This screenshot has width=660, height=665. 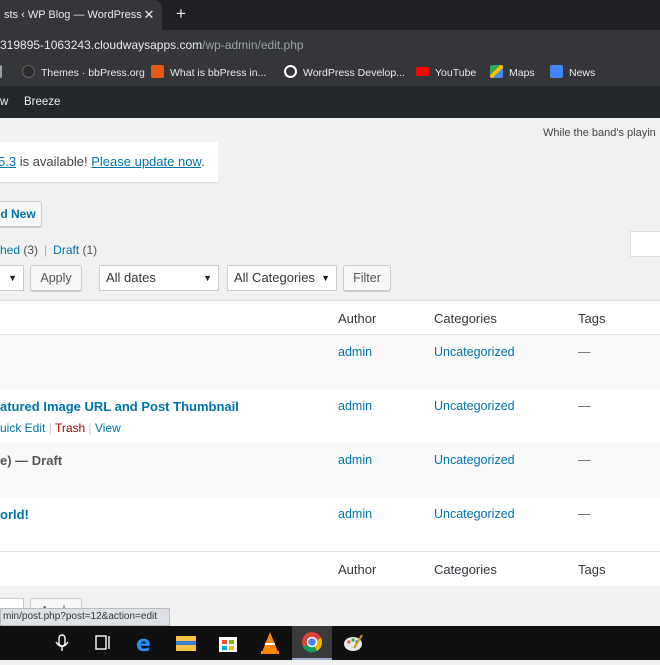 What do you see at coordinates (556, 71) in the screenshot?
I see `news-icon` at bounding box center [556, 71].